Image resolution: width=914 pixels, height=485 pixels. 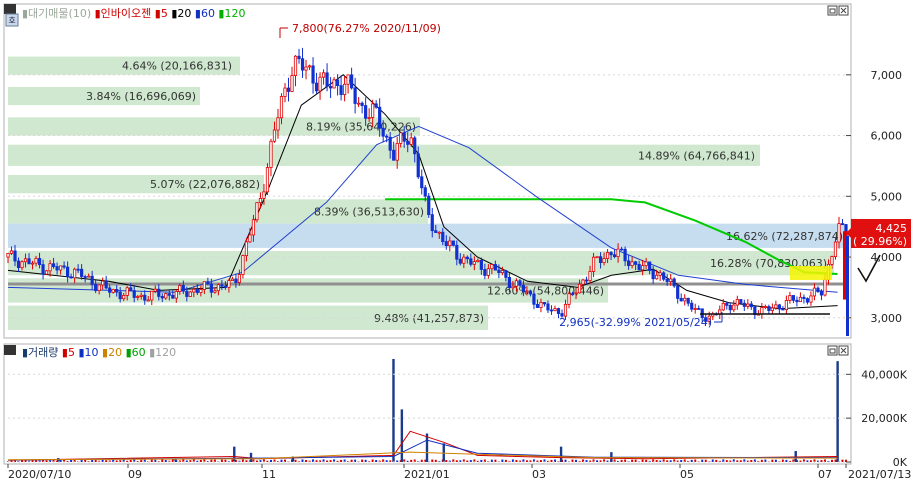 What do you see at coordinates (121, 13) in the screenshot?
I see `price-legend-item: ▮인바이오젠` at bounding box center [121, 13].